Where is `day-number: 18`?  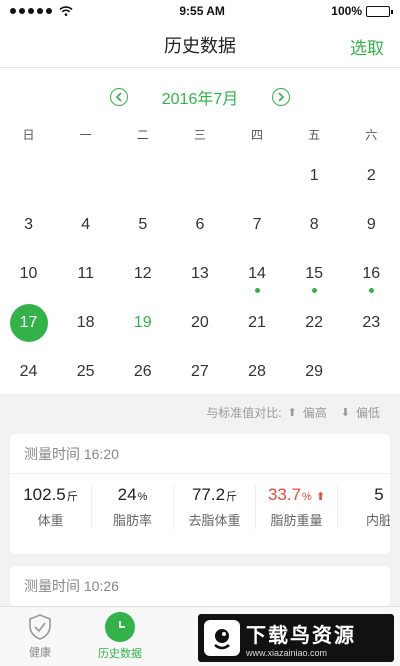
day-number: 18 is located at coordinates (85, 322).